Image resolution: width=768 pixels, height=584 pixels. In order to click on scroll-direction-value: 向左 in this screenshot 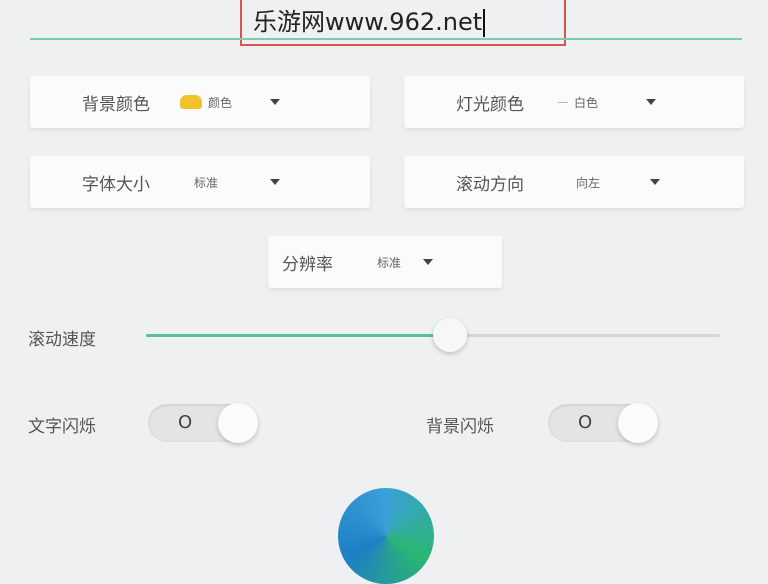, I will do `click(588, 182)`.